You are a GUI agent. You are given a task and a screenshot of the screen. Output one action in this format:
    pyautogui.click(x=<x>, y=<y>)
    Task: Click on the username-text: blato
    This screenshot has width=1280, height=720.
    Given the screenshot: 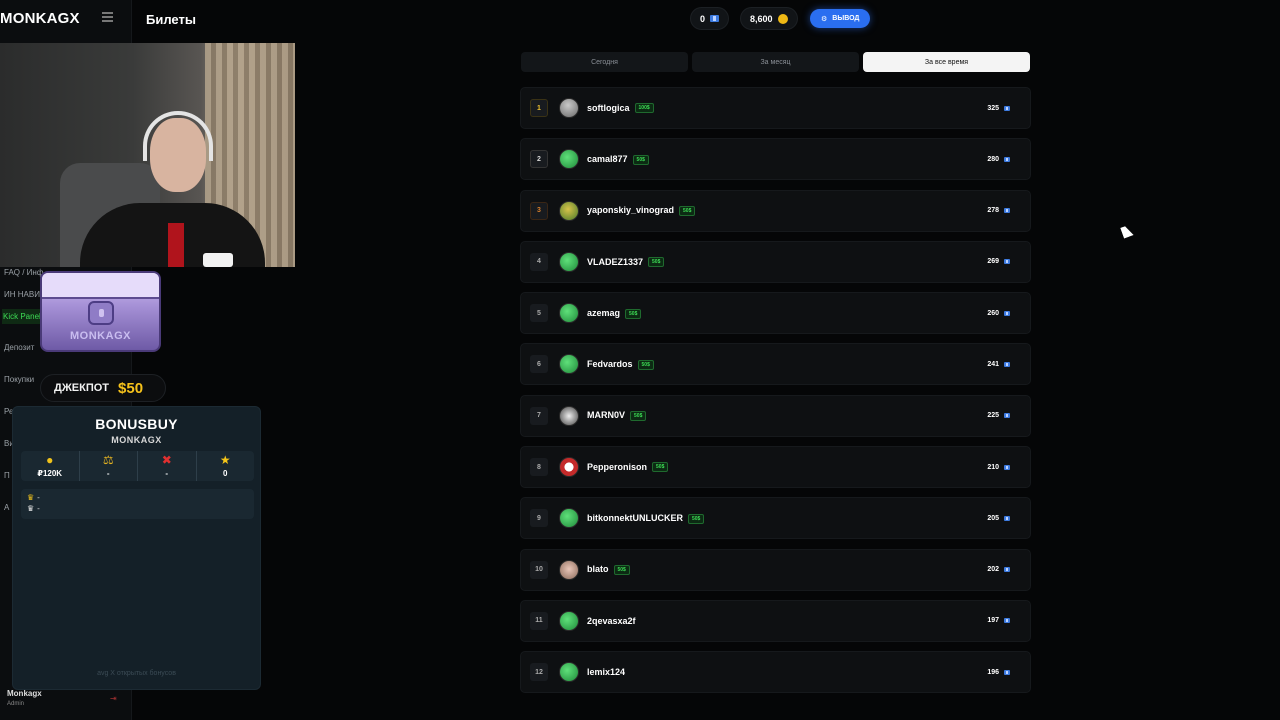 What is the action you would take?
    pyautogui.click(x=598, y=569)
    